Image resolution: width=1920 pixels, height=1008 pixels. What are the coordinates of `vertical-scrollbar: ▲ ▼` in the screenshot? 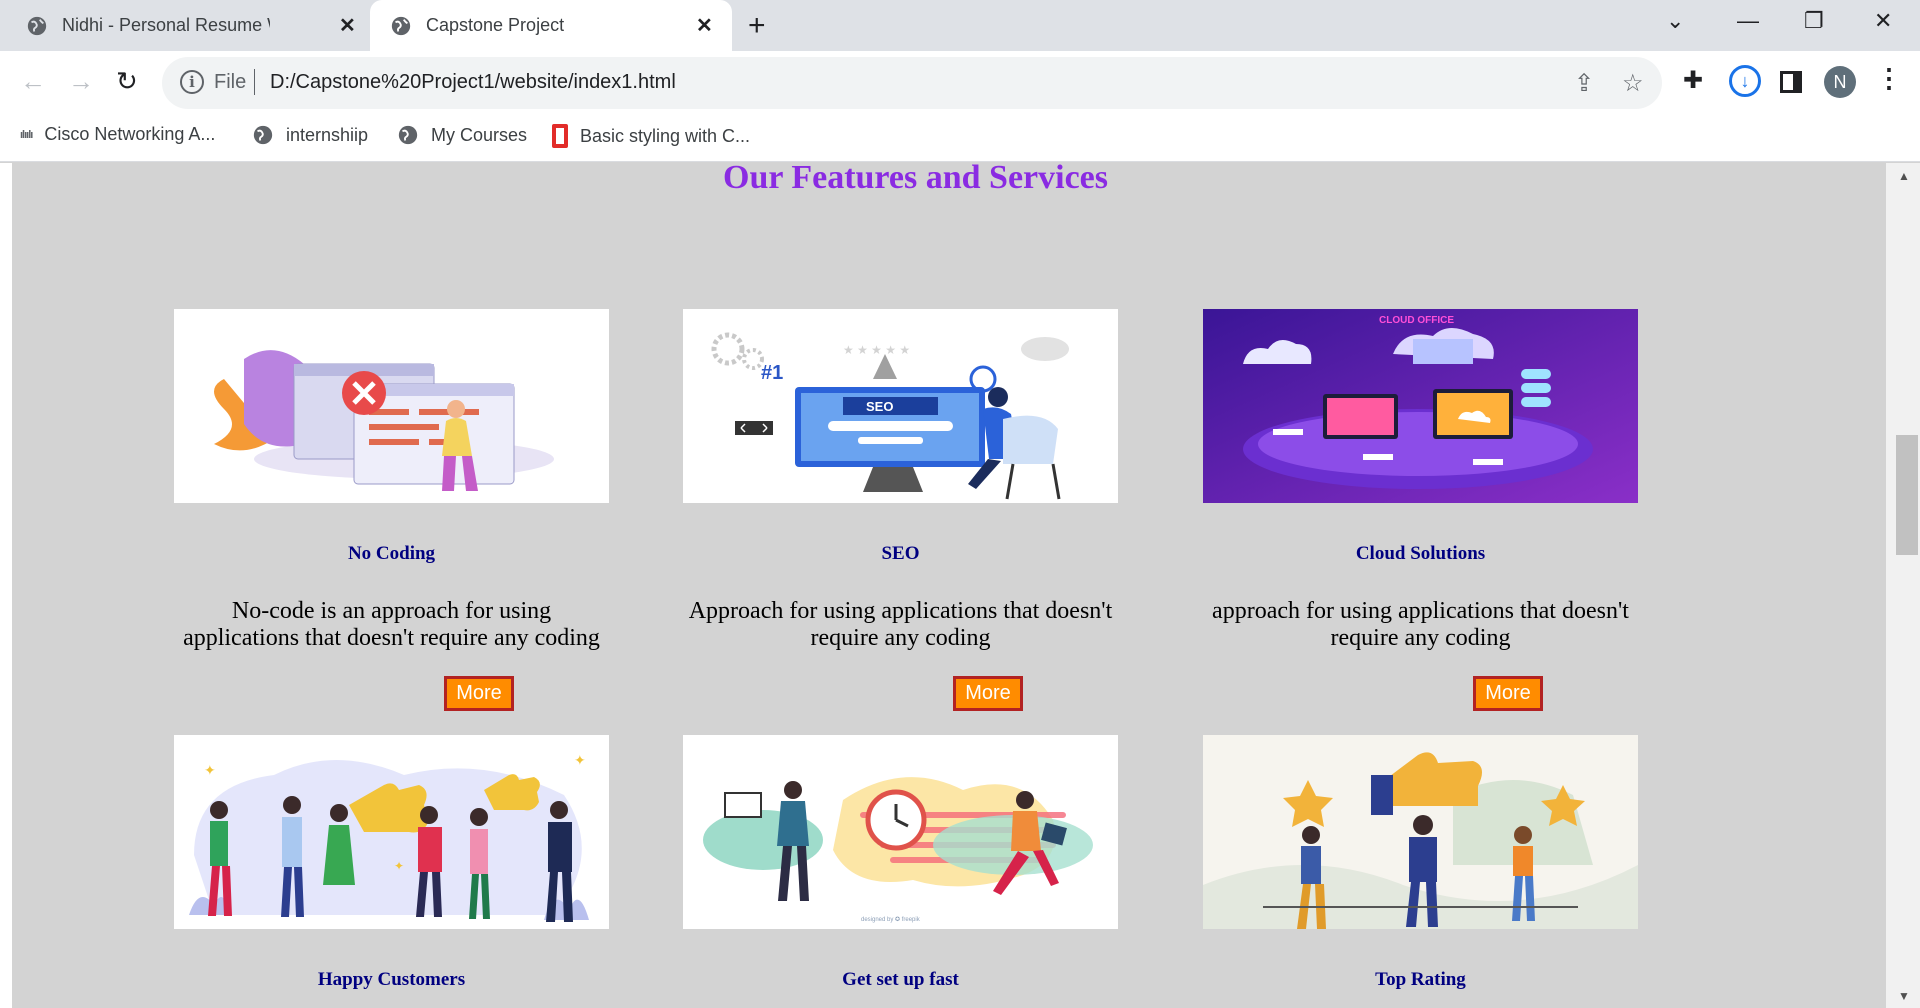 It's located at (1903, 585).